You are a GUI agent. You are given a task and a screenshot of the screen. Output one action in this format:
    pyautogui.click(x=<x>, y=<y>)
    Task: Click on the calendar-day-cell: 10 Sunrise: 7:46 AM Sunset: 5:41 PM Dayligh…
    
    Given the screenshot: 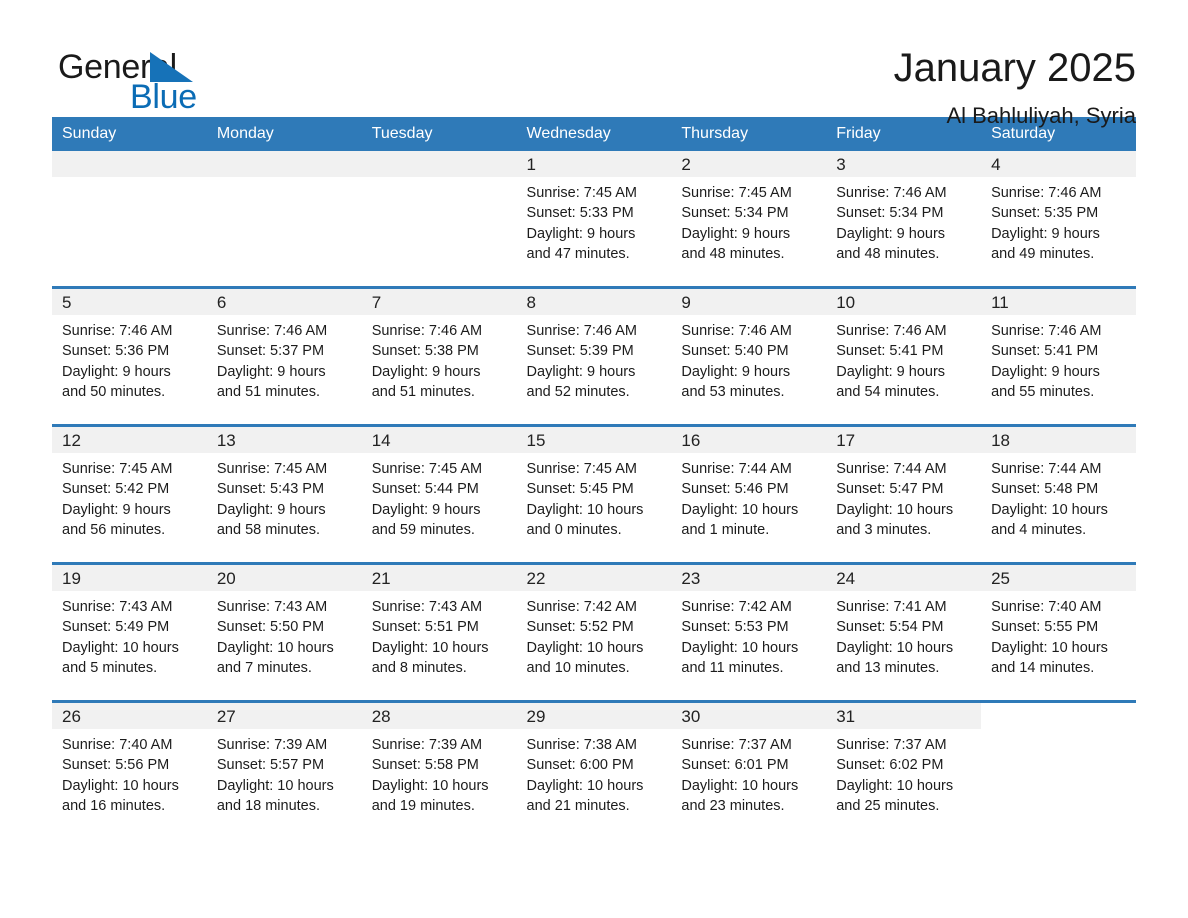 What is the action you would take?
    pyautogui.click(x=904, y=356)
    